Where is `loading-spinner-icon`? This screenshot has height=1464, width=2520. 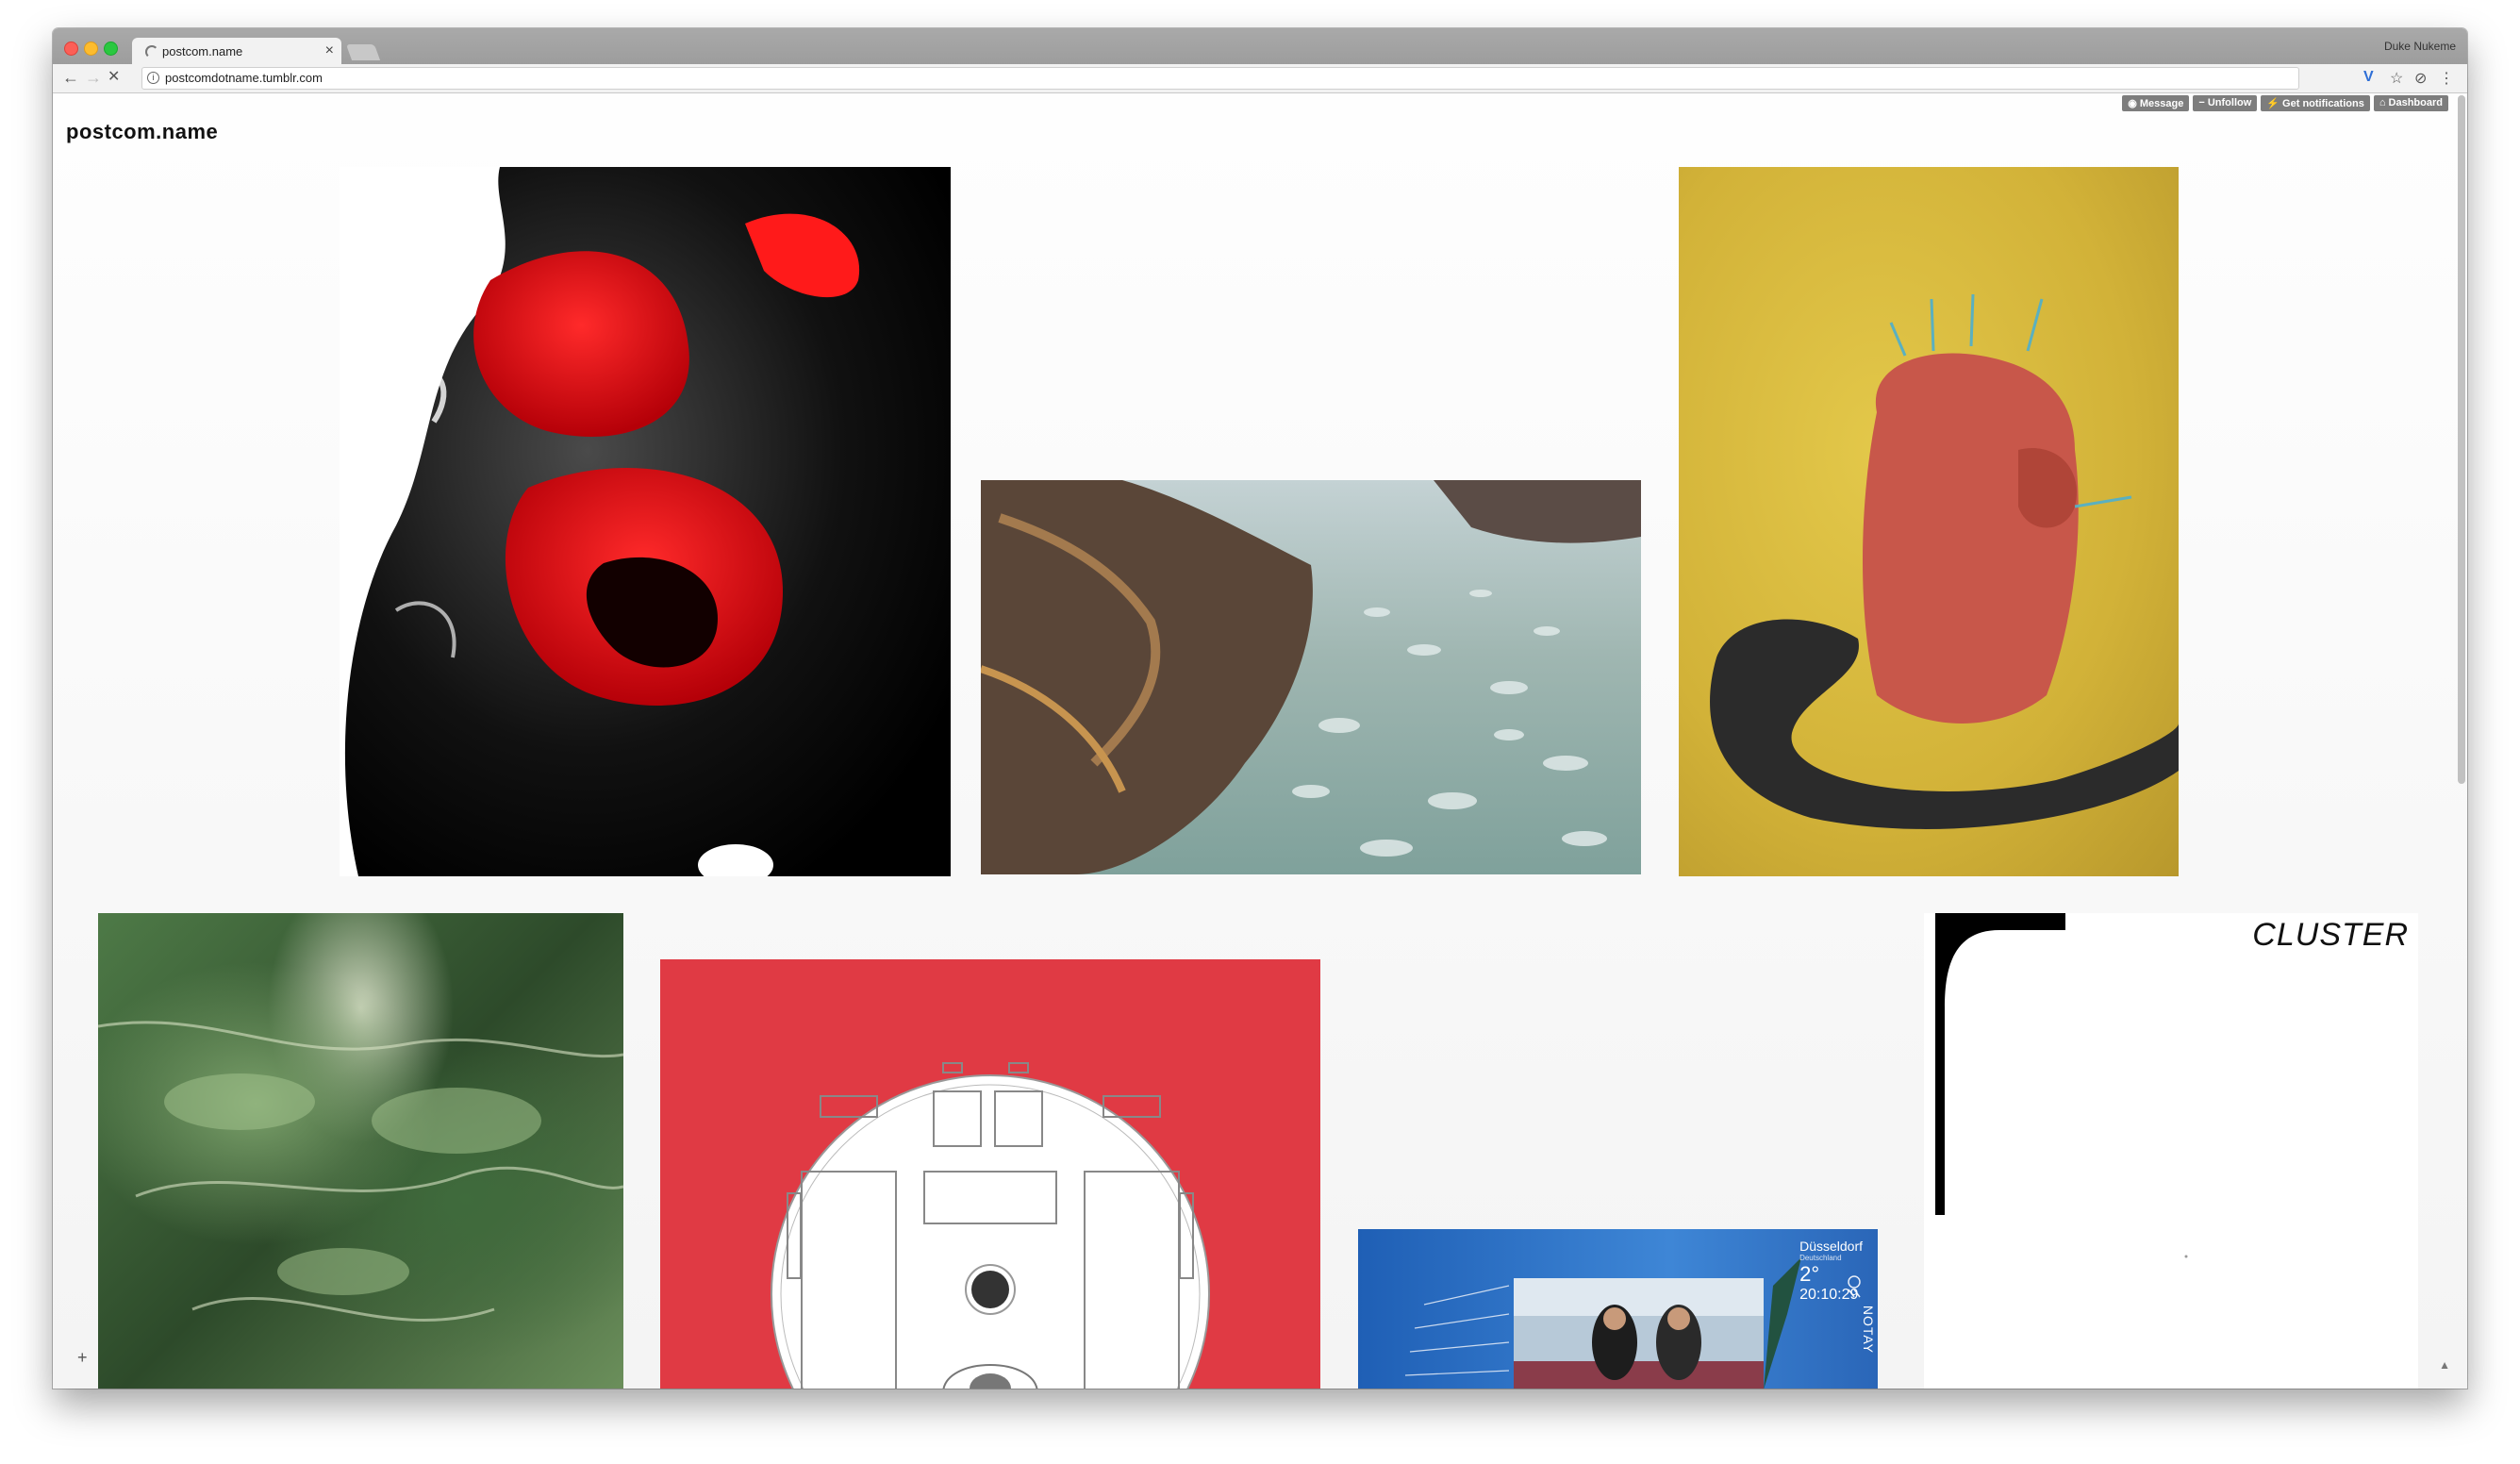
loading-spinner-icon is located at coordinates (152, 52).